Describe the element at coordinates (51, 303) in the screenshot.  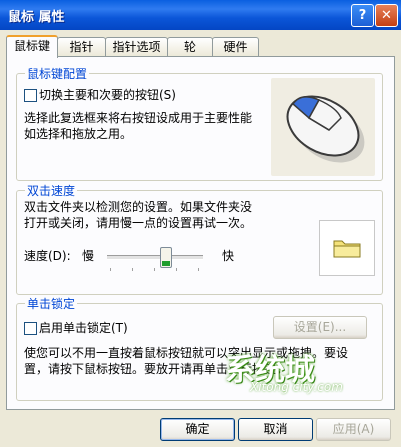
I see `click-lock-title: 单击锁定` at that location.